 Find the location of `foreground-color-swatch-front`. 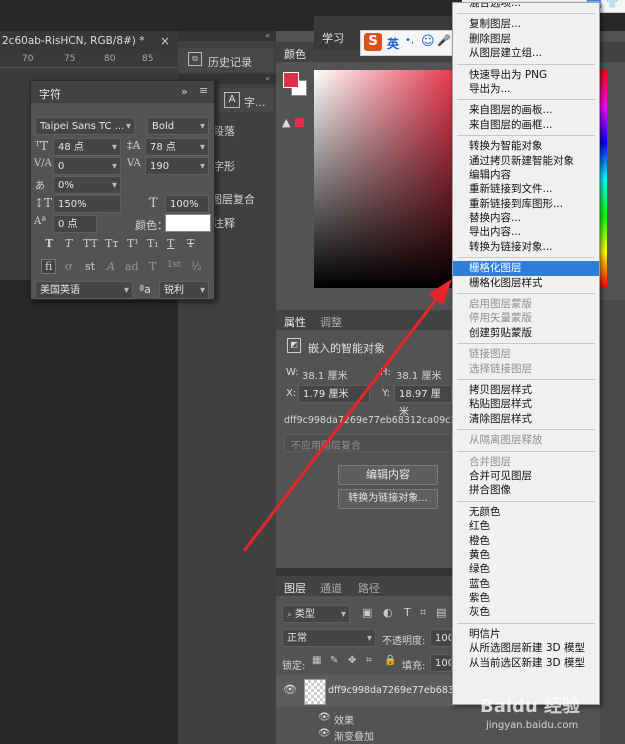

foreground-color-swatch-front is located at coordinates (291, 80).